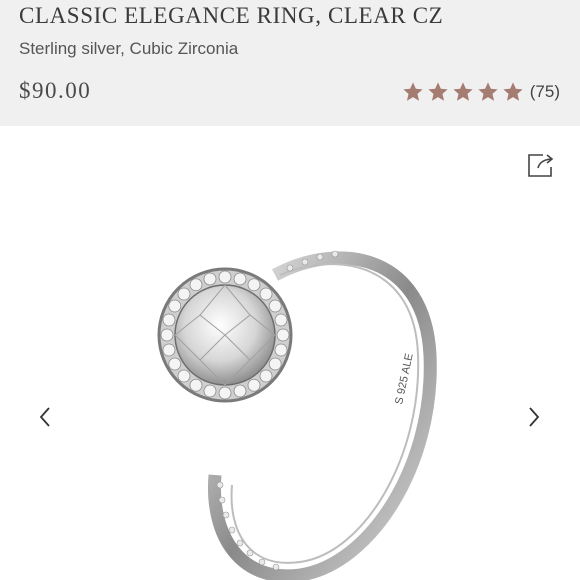 The image size is (580, 580). Describe the element at coordinates (404, 378) in the screenshot. I see `ring-engraving: S 925 ALE` at that location.